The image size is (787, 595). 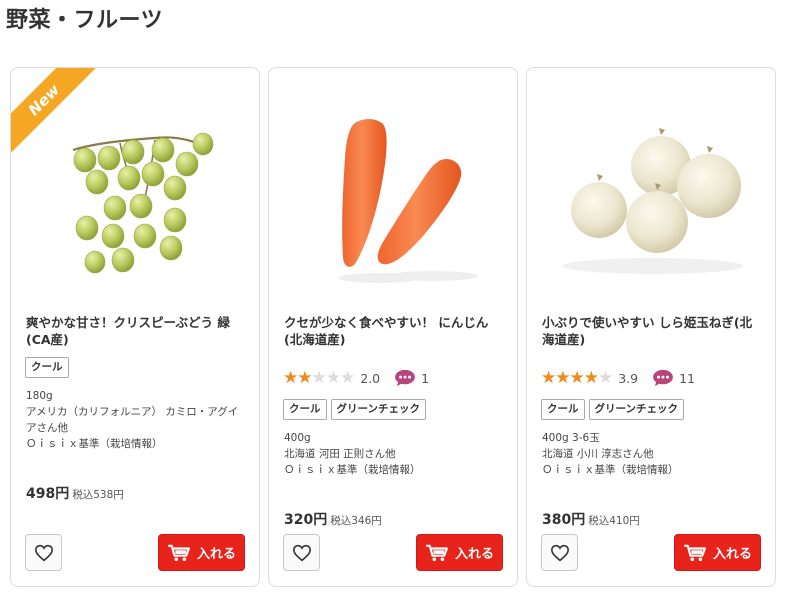 What do you see at coordinates (370, 378) in the screenshot?
I see `rating-value: 2.0` at bounding box center [370, 378].